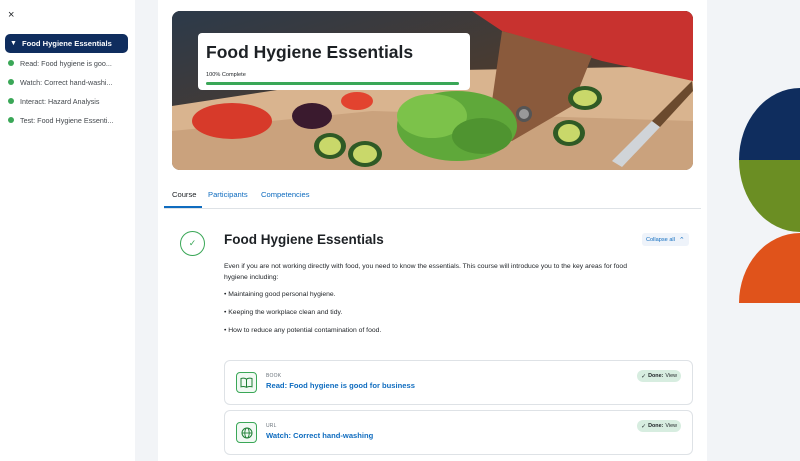 Image resolution: width=800 pixels, height=461 pixels. I want to click on close-drawer-button: ×, so click(11, 15).